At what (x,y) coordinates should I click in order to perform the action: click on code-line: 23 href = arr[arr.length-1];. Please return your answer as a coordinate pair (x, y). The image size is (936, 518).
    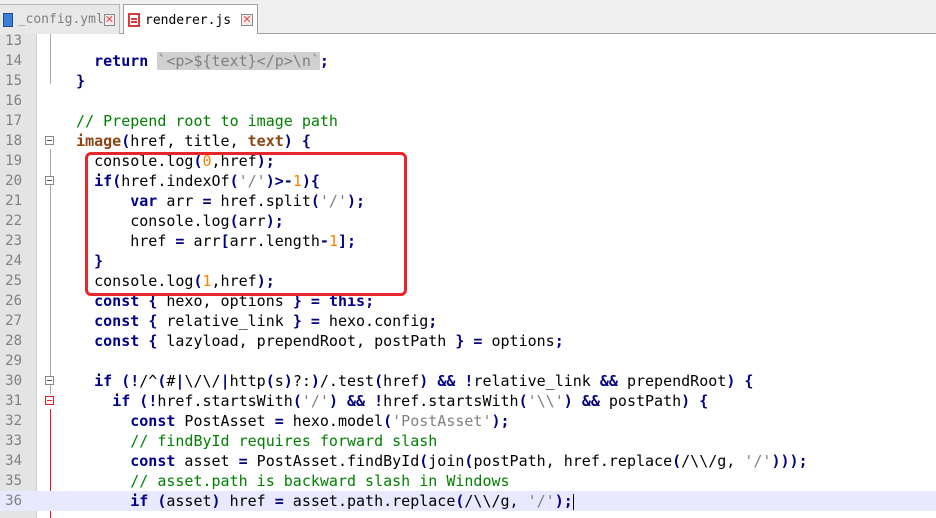
    Looking at the image, I should click on (468, 241).